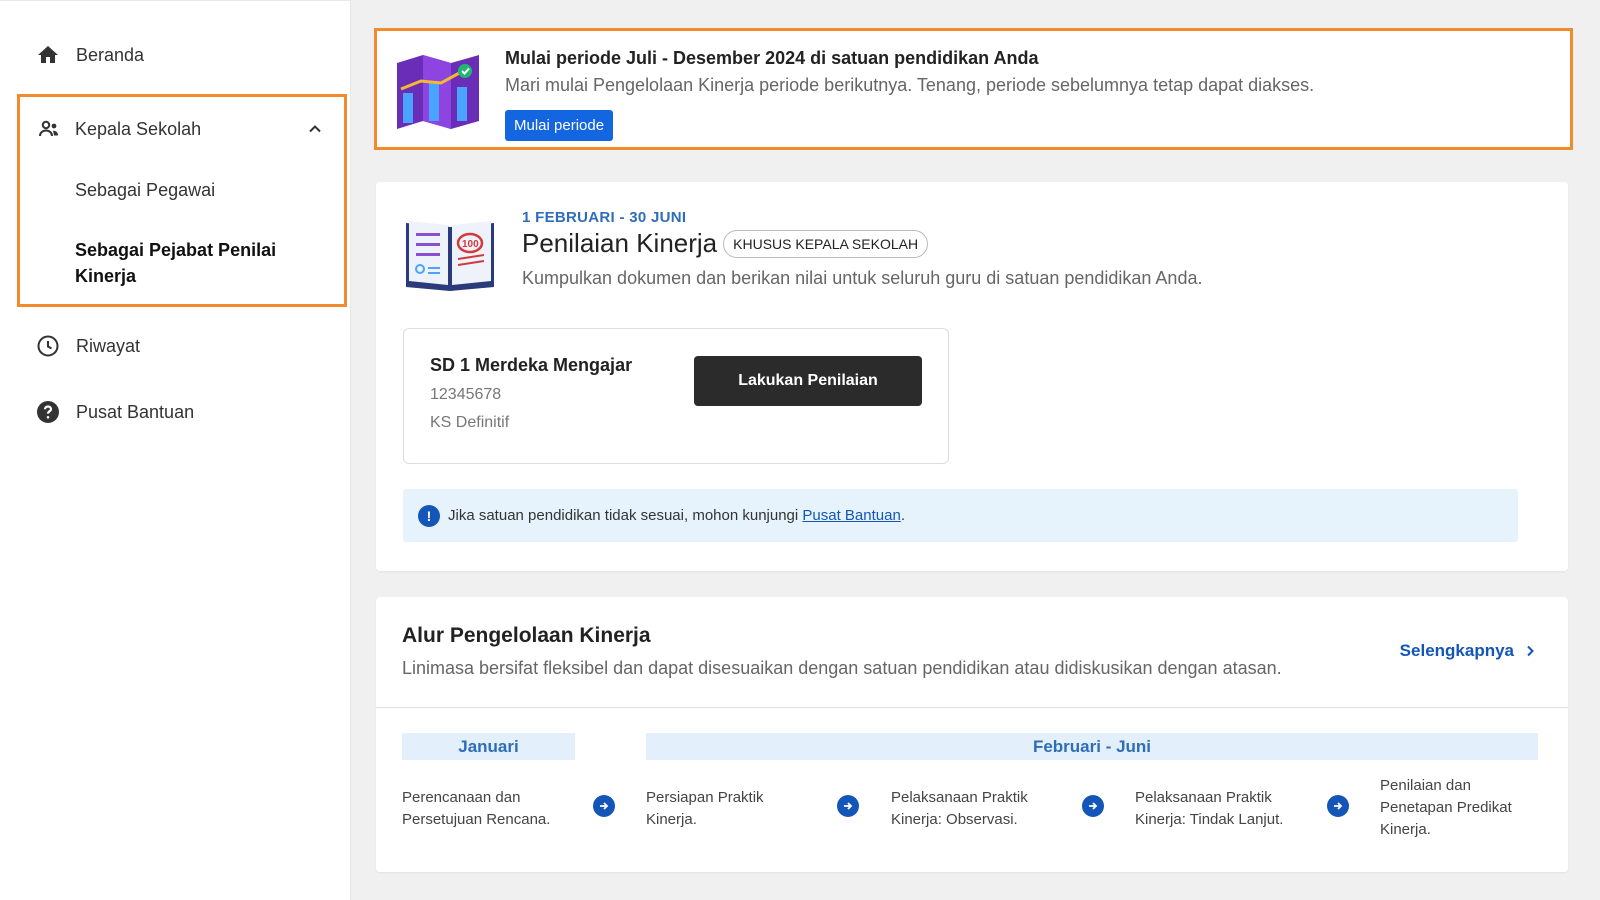 The width and height of the screenshot is (1600, 900). Describe the element at coordinates (826, 243) in the screenshot. I see `role-badge: KHUSUS KEPALA SEKOLAH` at that location.